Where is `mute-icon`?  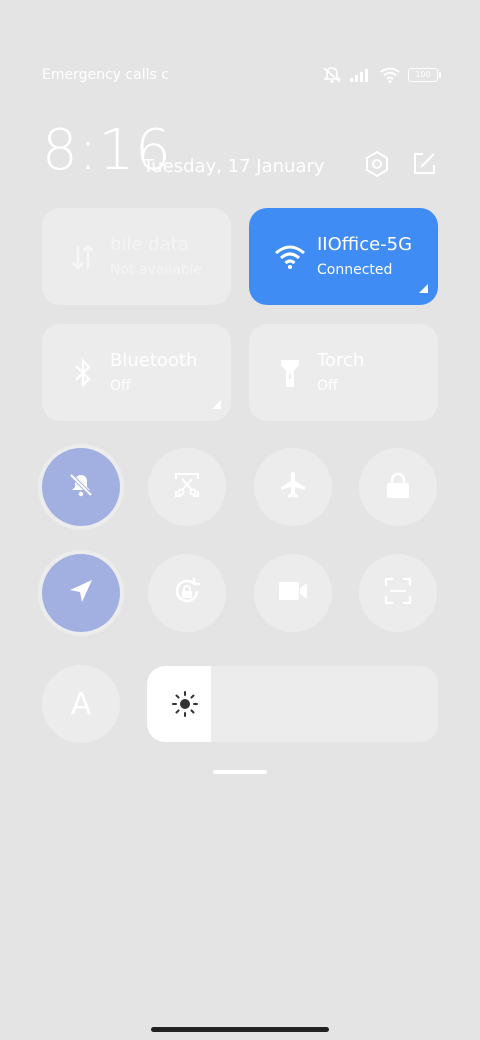
mute-icon is located at coordinates (332, 75).